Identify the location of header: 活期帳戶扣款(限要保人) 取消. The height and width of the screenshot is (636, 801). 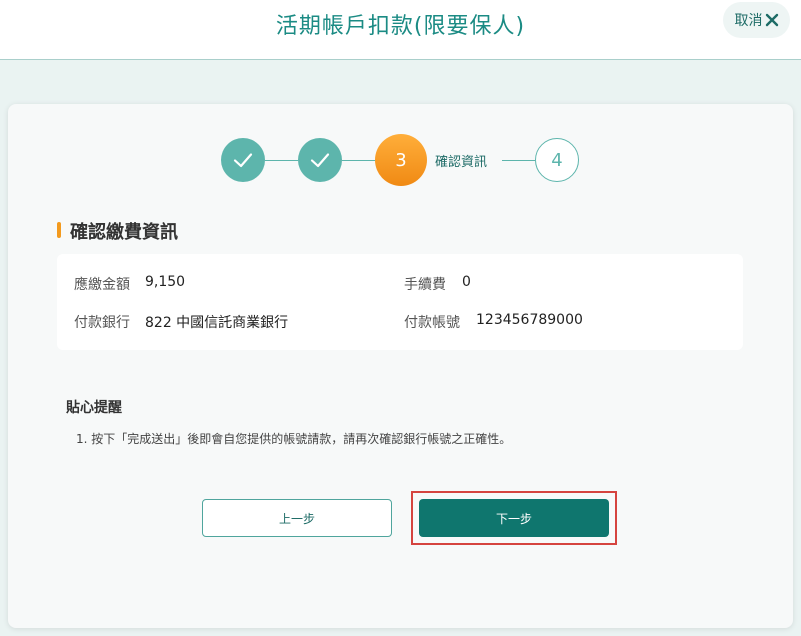
(400, 30).